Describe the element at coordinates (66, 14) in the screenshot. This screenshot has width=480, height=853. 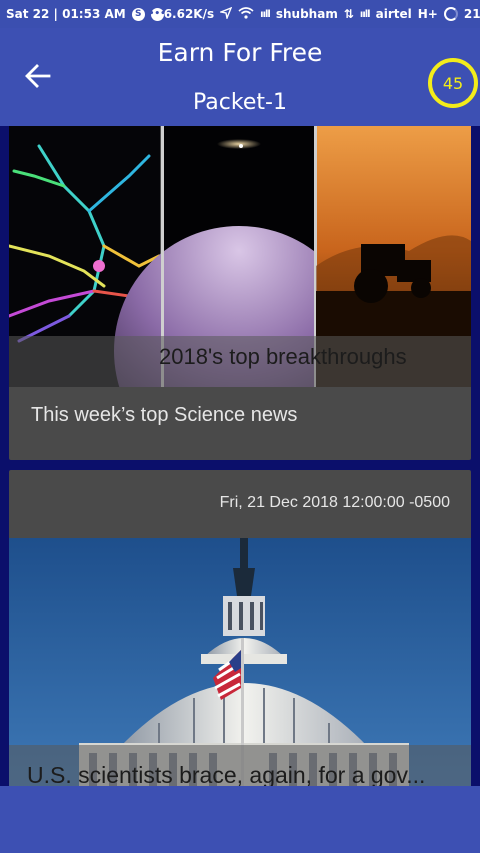
I see `status-time: Sat 22 | 01:53 AM` at that location.